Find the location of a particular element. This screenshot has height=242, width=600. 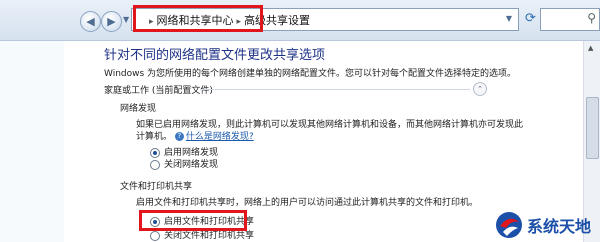

watermark-text: 系统天地 is located at coordinates (559, 226).